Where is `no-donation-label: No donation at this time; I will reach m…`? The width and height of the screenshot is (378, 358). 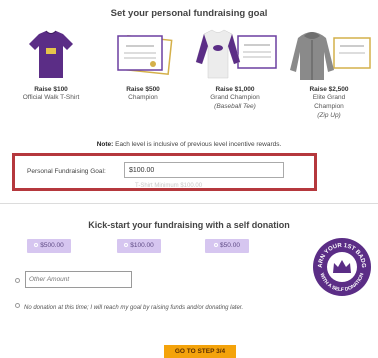 no-donation-label: No donation at this time; I will reach m… is located at coordinates (134, 308).